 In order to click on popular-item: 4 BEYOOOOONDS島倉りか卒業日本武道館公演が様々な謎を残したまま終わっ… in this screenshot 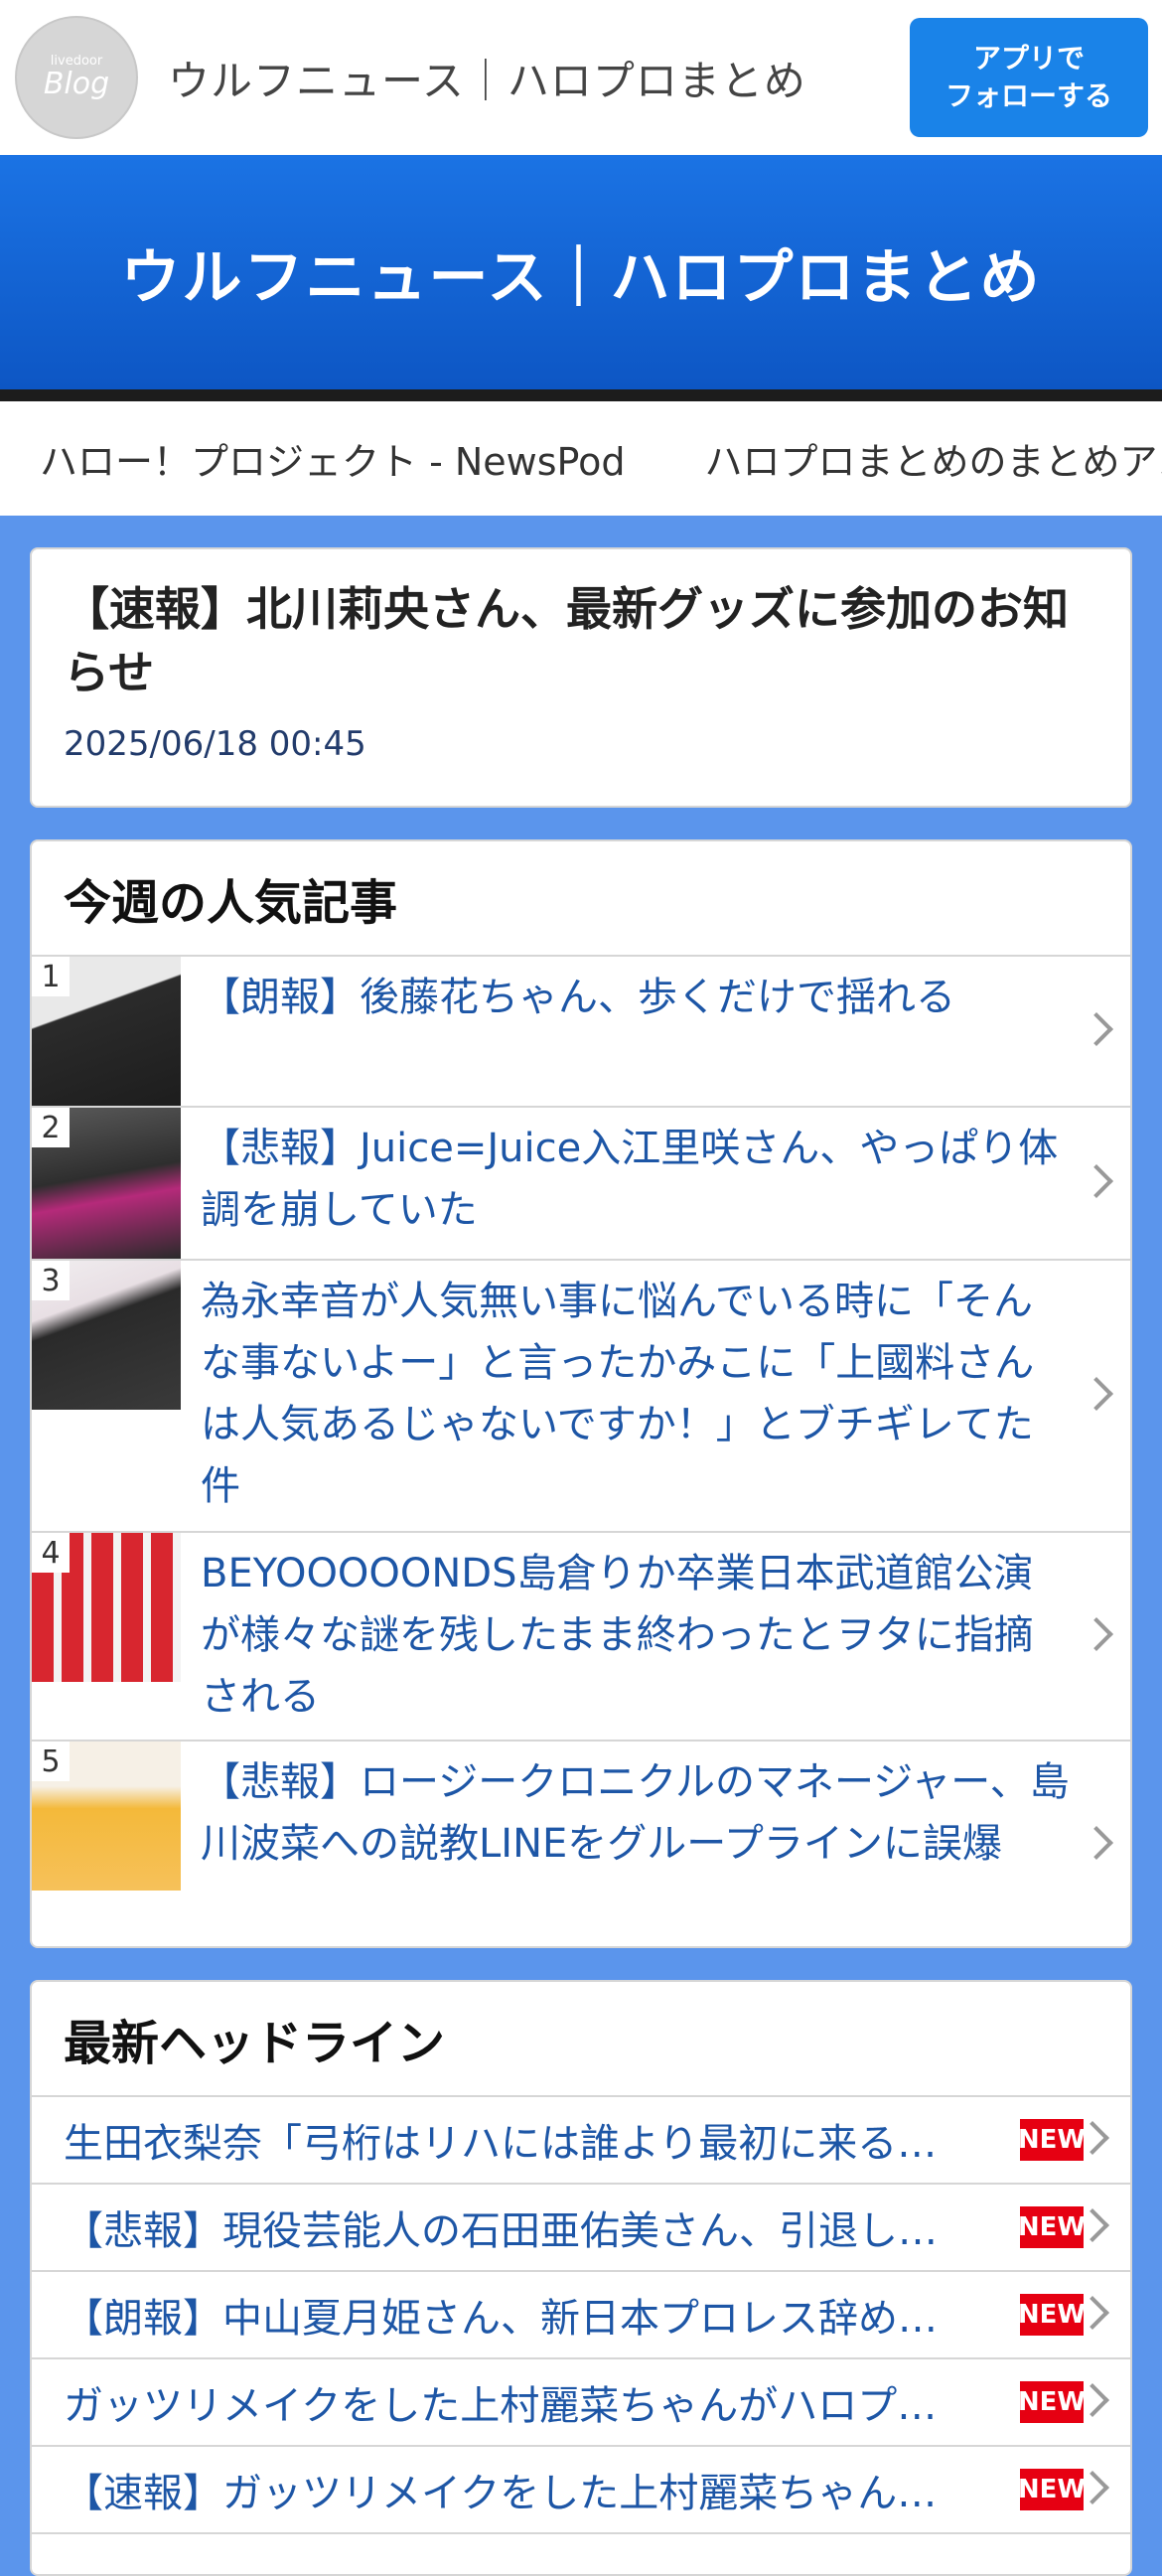, I will do `click(581, 1637)`.